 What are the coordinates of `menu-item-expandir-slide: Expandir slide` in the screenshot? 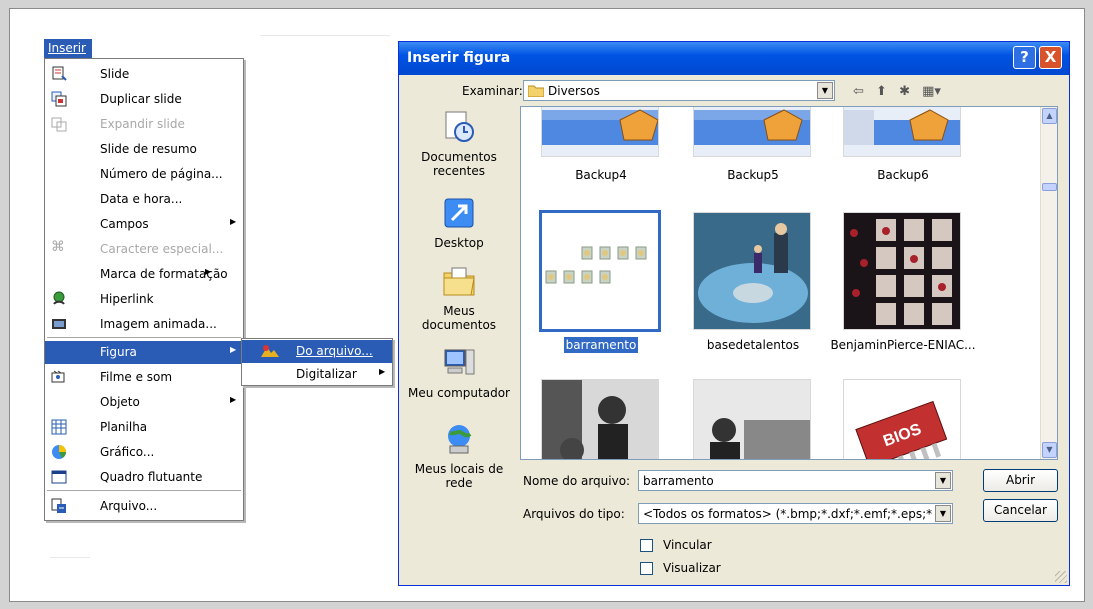 It's located at (144, 124).